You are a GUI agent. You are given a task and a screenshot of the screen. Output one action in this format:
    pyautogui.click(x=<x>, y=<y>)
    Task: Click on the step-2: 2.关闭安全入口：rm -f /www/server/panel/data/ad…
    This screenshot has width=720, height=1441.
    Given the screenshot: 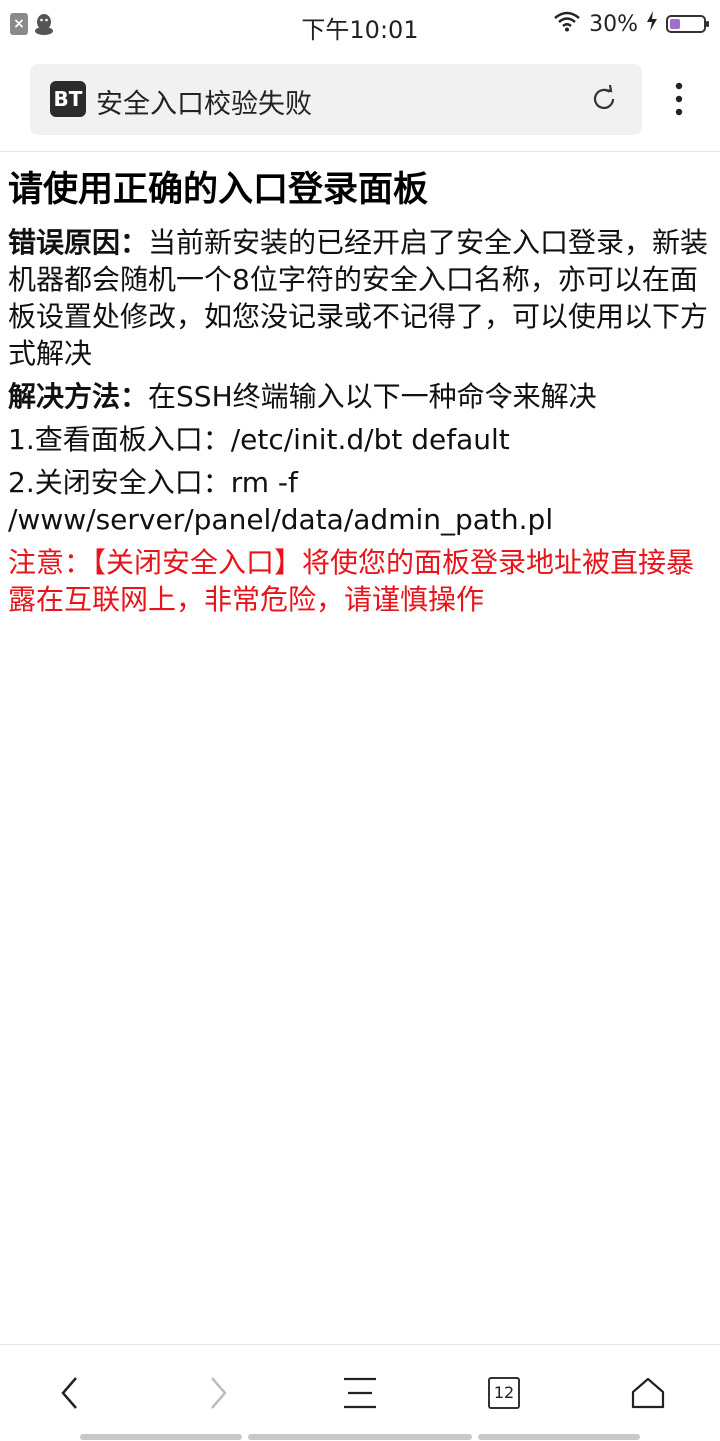 What is the action you would take?
    pyautogui.click(x=281, y=501)
    